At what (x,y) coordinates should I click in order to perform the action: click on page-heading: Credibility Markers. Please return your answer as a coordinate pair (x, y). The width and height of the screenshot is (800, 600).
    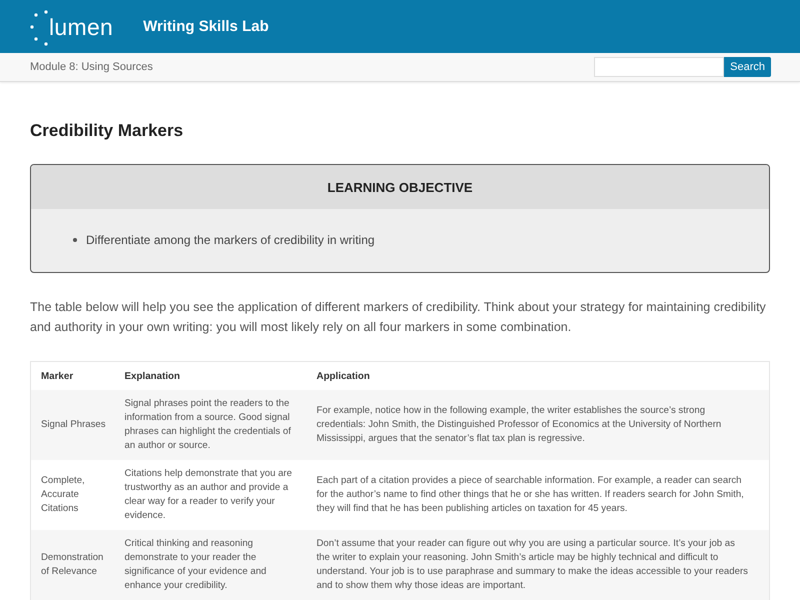
    Looking at the image, I should click on (107, 131).